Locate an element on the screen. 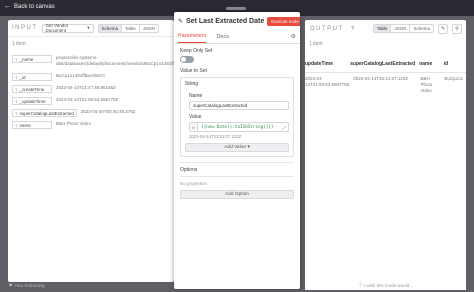 The width and height of the screenshot is (474, 292). schema-field-name: T _name is located at coordinates (32, 59).